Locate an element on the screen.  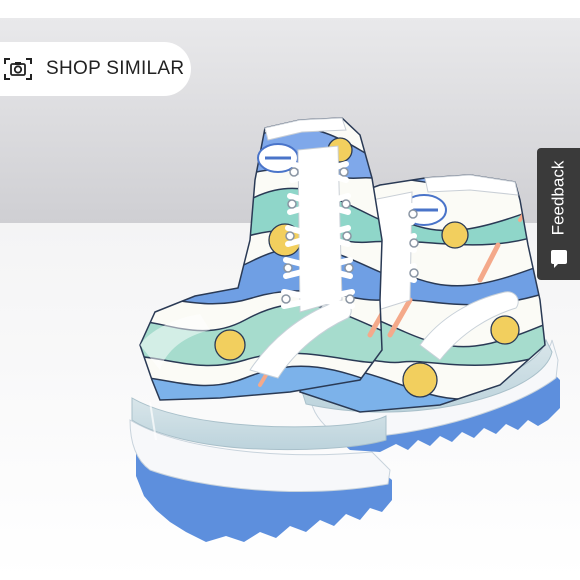
feedback-tab: Feedback is located at coordinates (558, 214).